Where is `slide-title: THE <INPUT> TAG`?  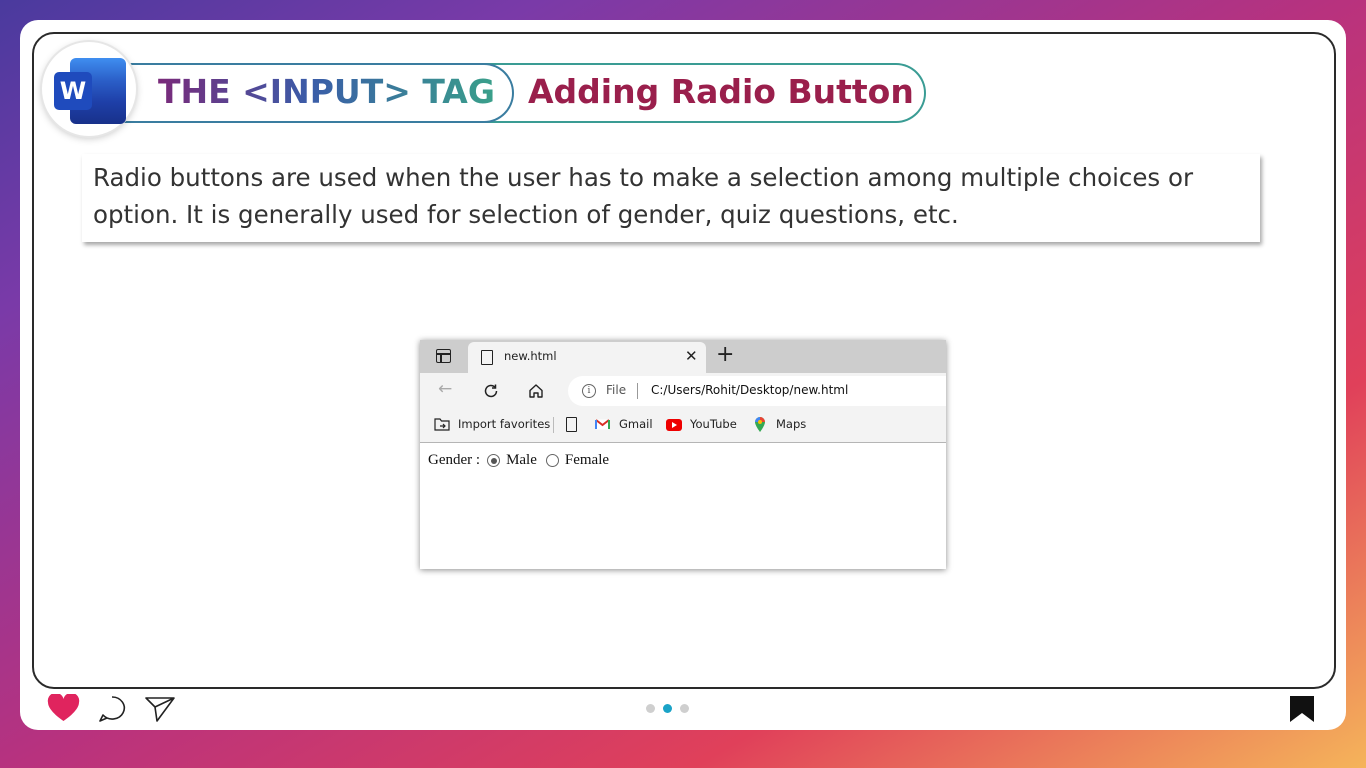
slide-title: THE <INPUT> TAG is located at coordinates (326, 92).